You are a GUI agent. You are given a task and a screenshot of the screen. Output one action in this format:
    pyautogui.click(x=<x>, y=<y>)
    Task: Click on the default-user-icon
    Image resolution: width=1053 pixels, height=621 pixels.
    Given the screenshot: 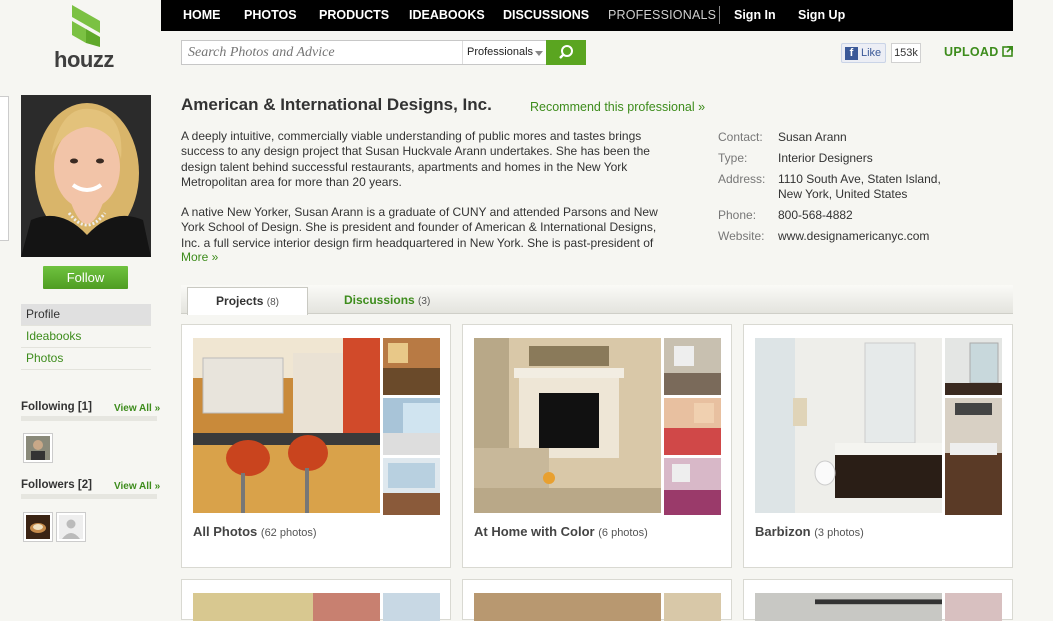 What is the action you would take?
    pyautogui.click(x=71, y=527)
    